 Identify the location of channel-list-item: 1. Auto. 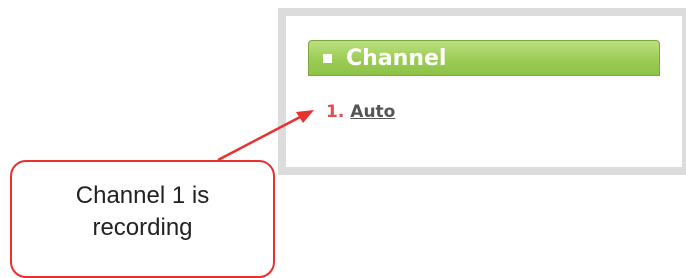
(360, 112).